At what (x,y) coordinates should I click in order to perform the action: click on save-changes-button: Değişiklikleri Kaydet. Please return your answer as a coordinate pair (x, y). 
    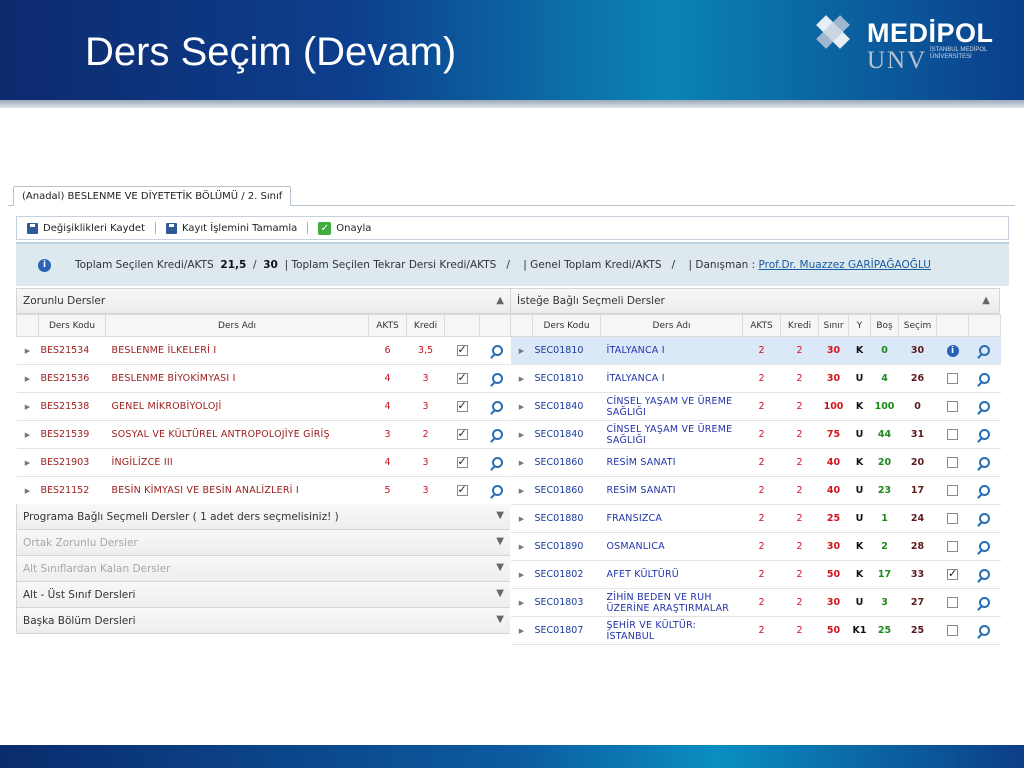
    Looking at the image, I should click on (86, 228).